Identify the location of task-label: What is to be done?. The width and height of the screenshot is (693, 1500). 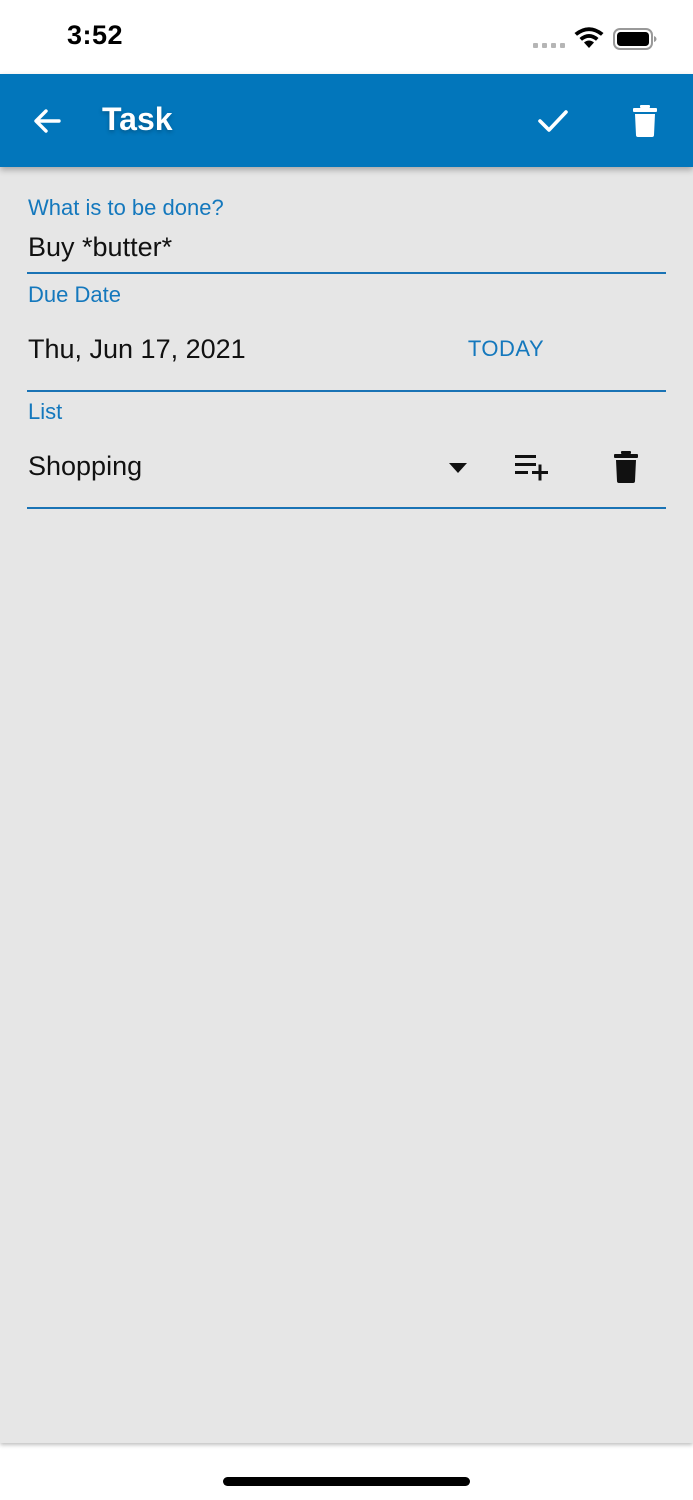
(126, 207).